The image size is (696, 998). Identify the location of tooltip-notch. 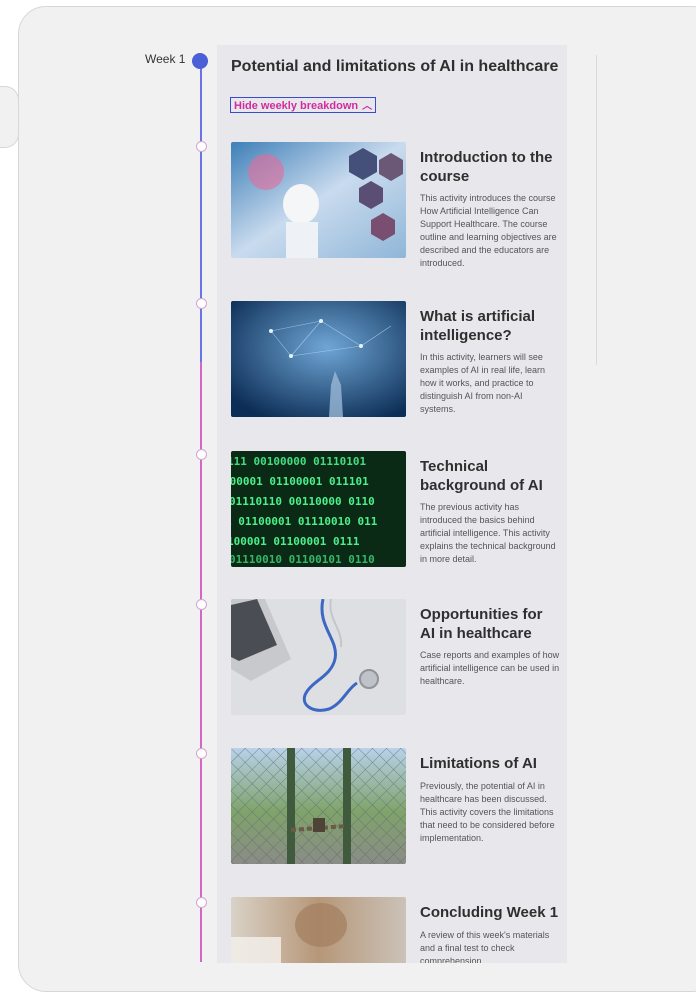
(9, 117).